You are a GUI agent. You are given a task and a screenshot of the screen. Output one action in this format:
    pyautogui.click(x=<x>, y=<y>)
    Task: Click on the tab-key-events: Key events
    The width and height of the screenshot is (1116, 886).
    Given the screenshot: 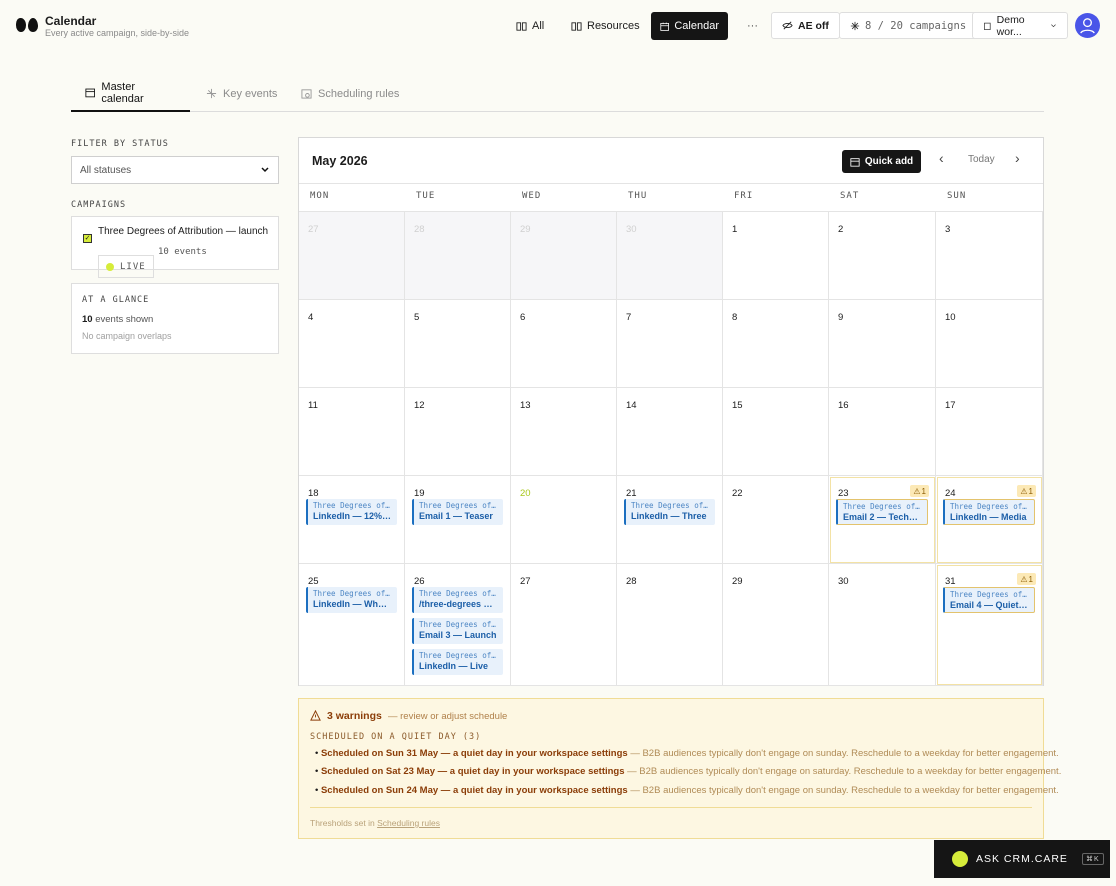 What is the action you would take?
    pyautogui.click(x=241, y=93)
    